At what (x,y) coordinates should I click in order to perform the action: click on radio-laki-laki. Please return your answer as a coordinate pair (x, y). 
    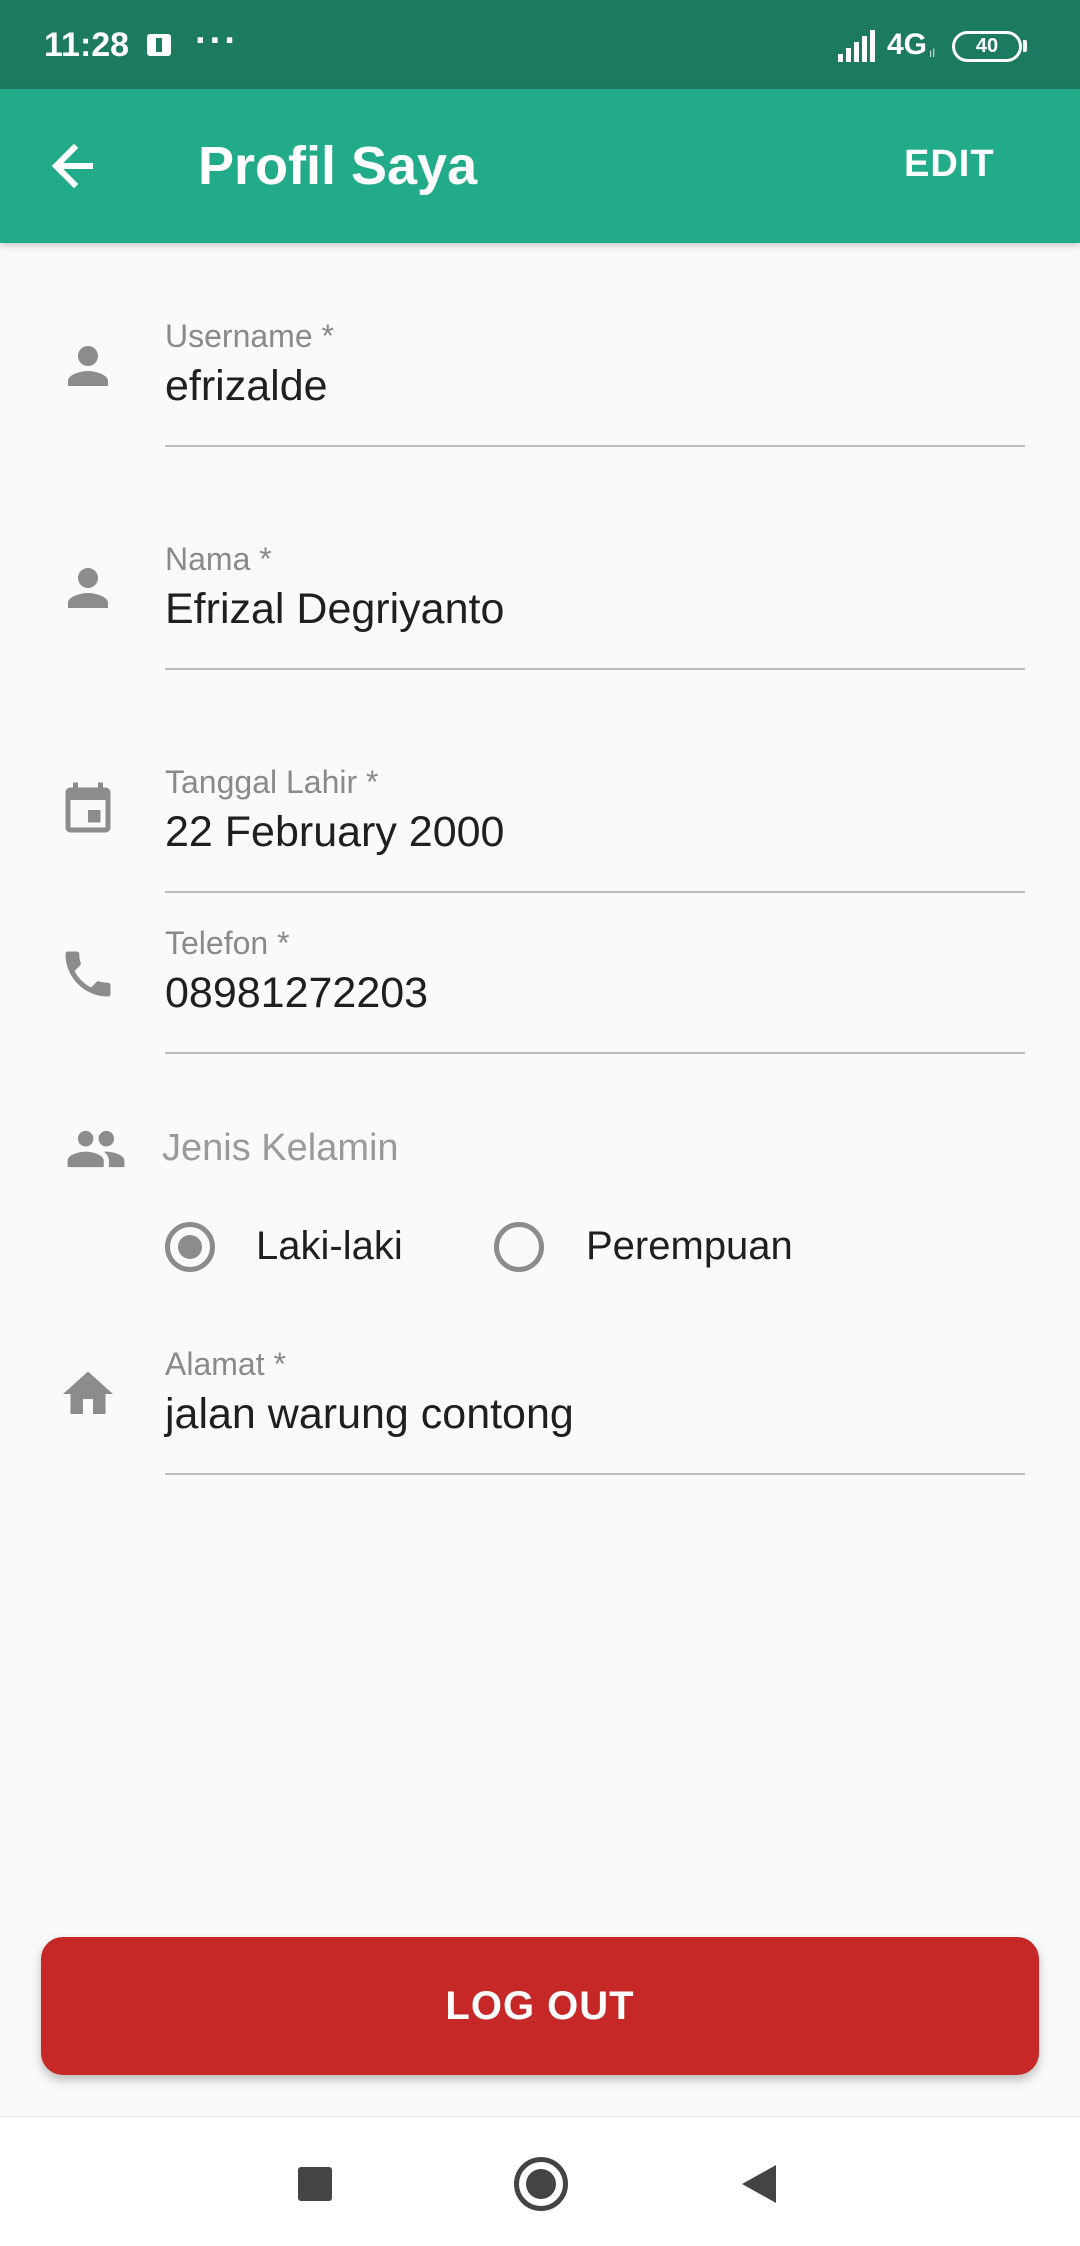
    Looking at the image, I should click on (190, 1247).